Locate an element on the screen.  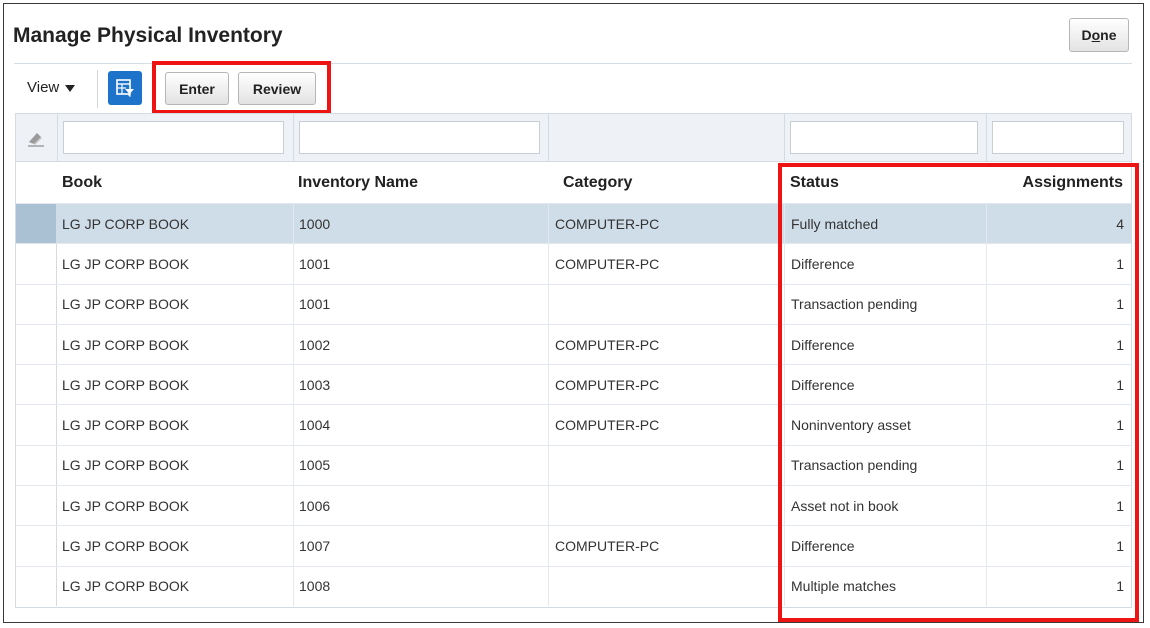
cell-inventory-name: 1003 is located at coordinates (315, 384).